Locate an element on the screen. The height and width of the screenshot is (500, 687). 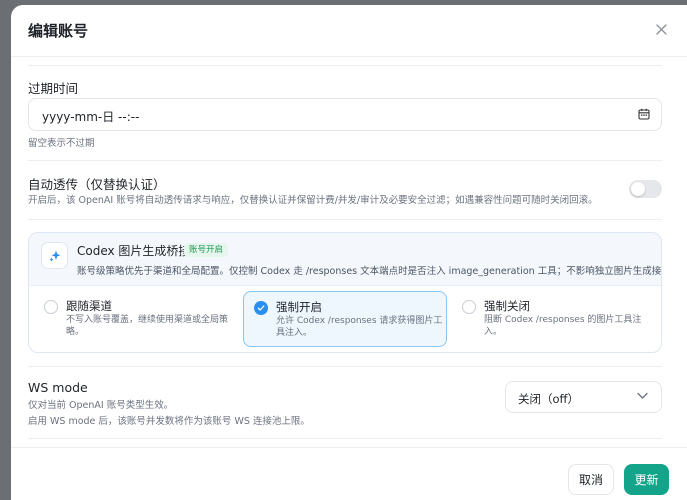
close-button is located at coordinates (661, 29).